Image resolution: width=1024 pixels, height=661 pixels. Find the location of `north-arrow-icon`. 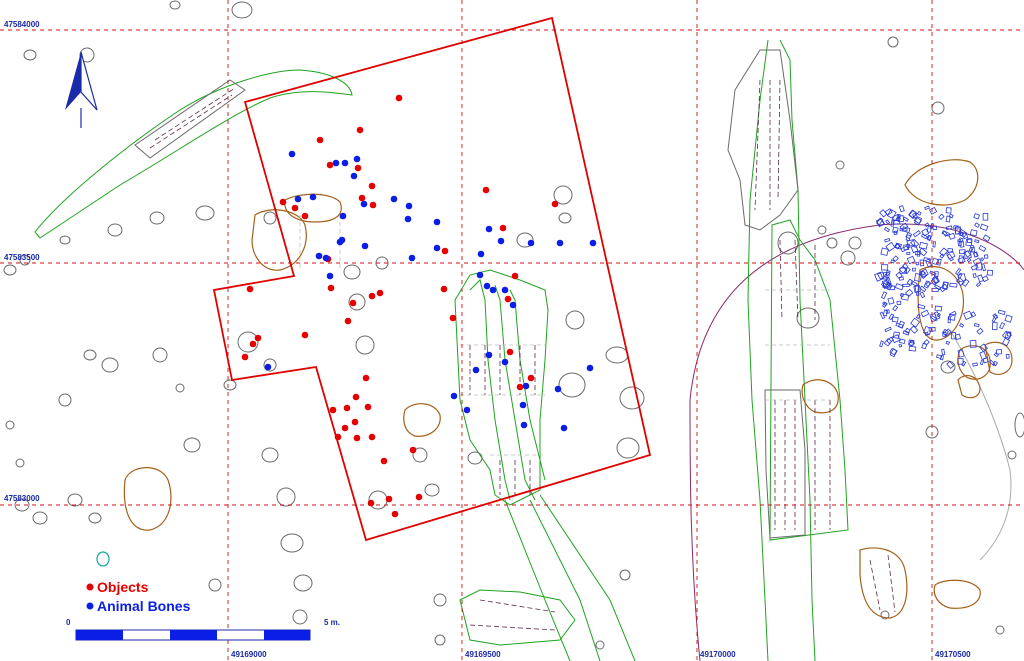

north-arrow-icon is located at coordinates (81, 89).